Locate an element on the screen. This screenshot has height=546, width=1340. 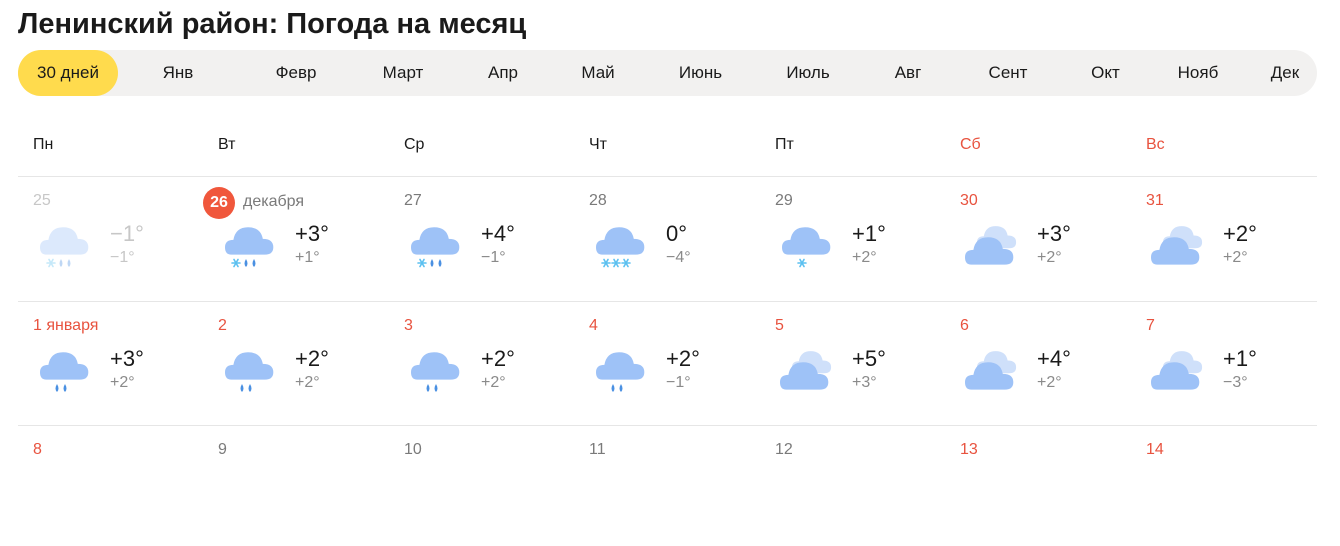
day-number: 25 is located at coordinates (42, 200).